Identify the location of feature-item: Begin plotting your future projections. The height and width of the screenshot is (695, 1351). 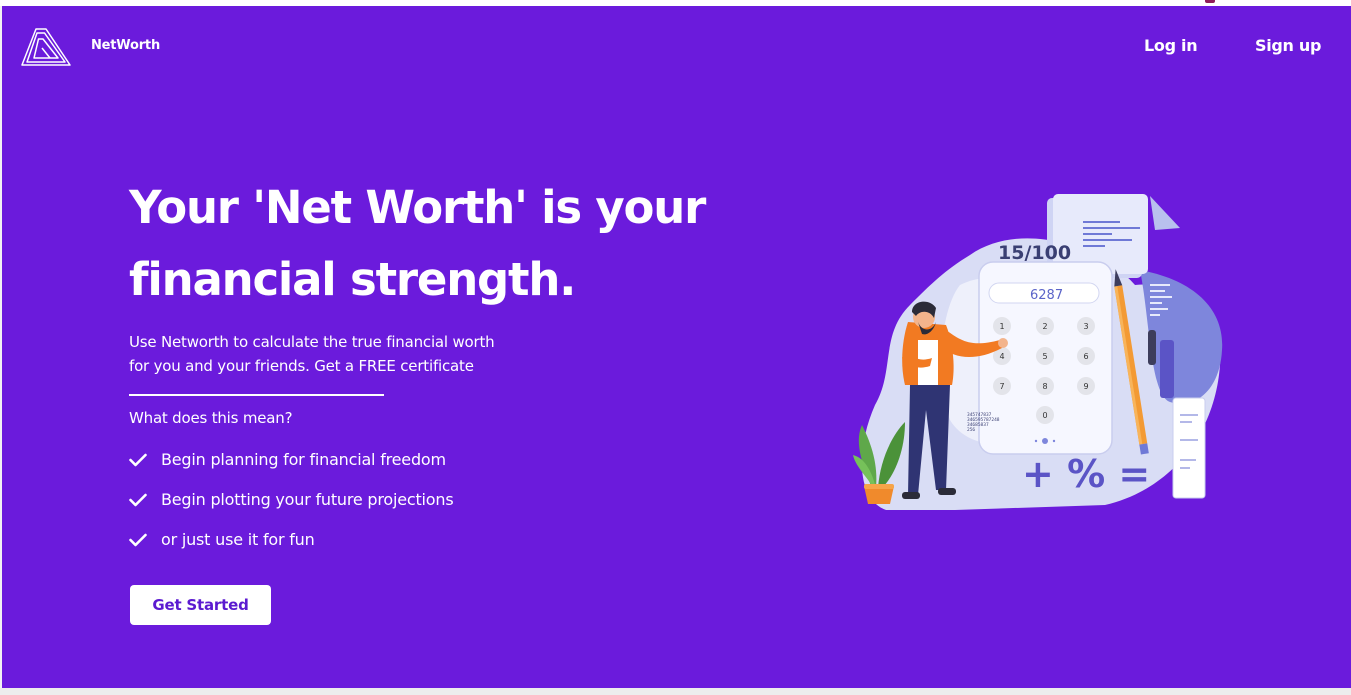
(291, 508).